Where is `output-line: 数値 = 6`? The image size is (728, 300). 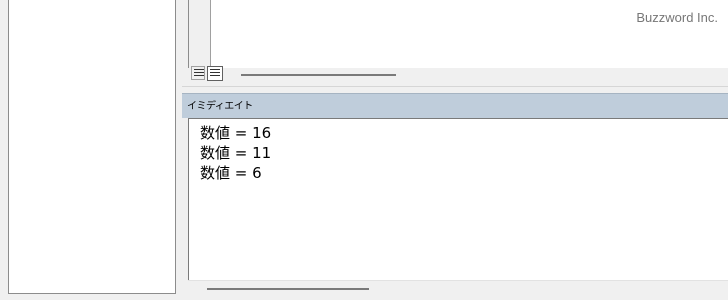 output-line: 数値 = 6 is located at coordinates (231, 173).